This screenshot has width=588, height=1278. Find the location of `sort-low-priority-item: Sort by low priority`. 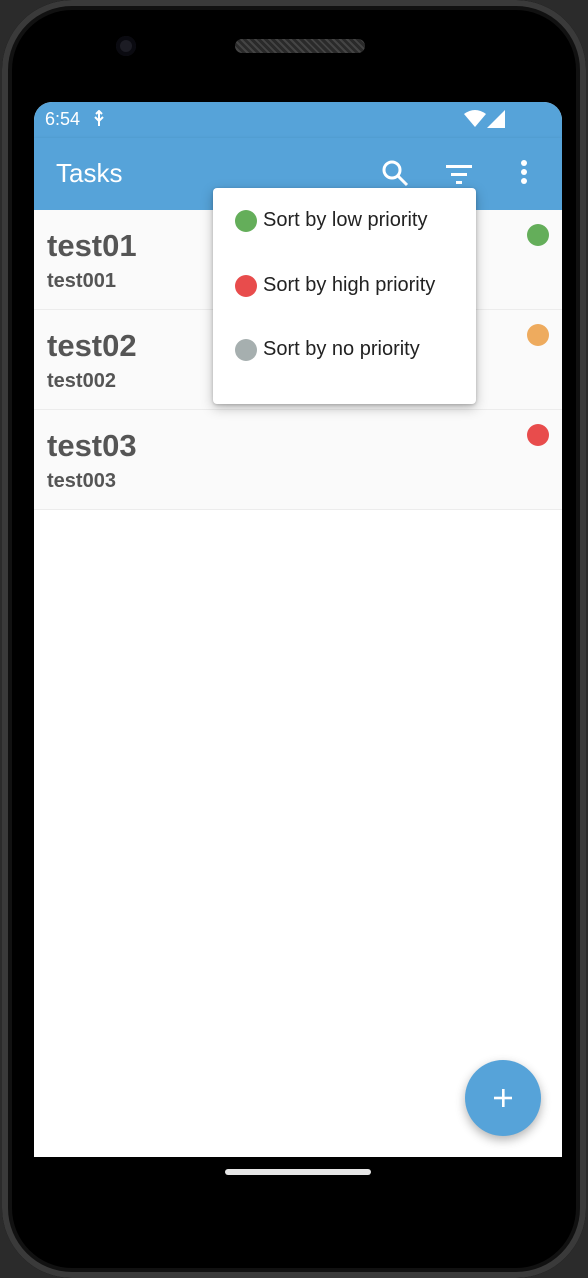

sort-low-priority-item: Sort by low priority is located at coordinates (344, 220).